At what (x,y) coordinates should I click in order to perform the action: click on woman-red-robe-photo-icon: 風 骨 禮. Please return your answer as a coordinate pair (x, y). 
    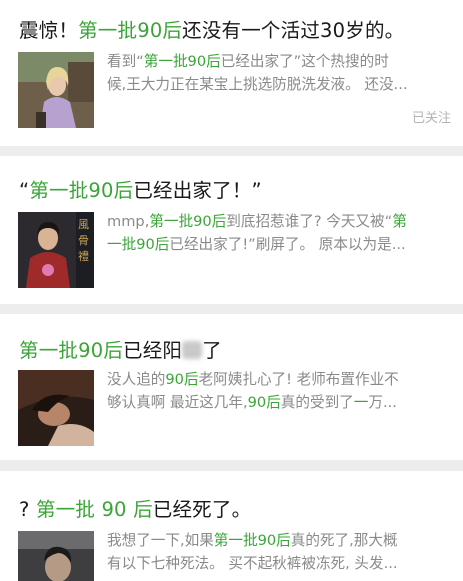
    Looking at the image, I should click on (56, 250).